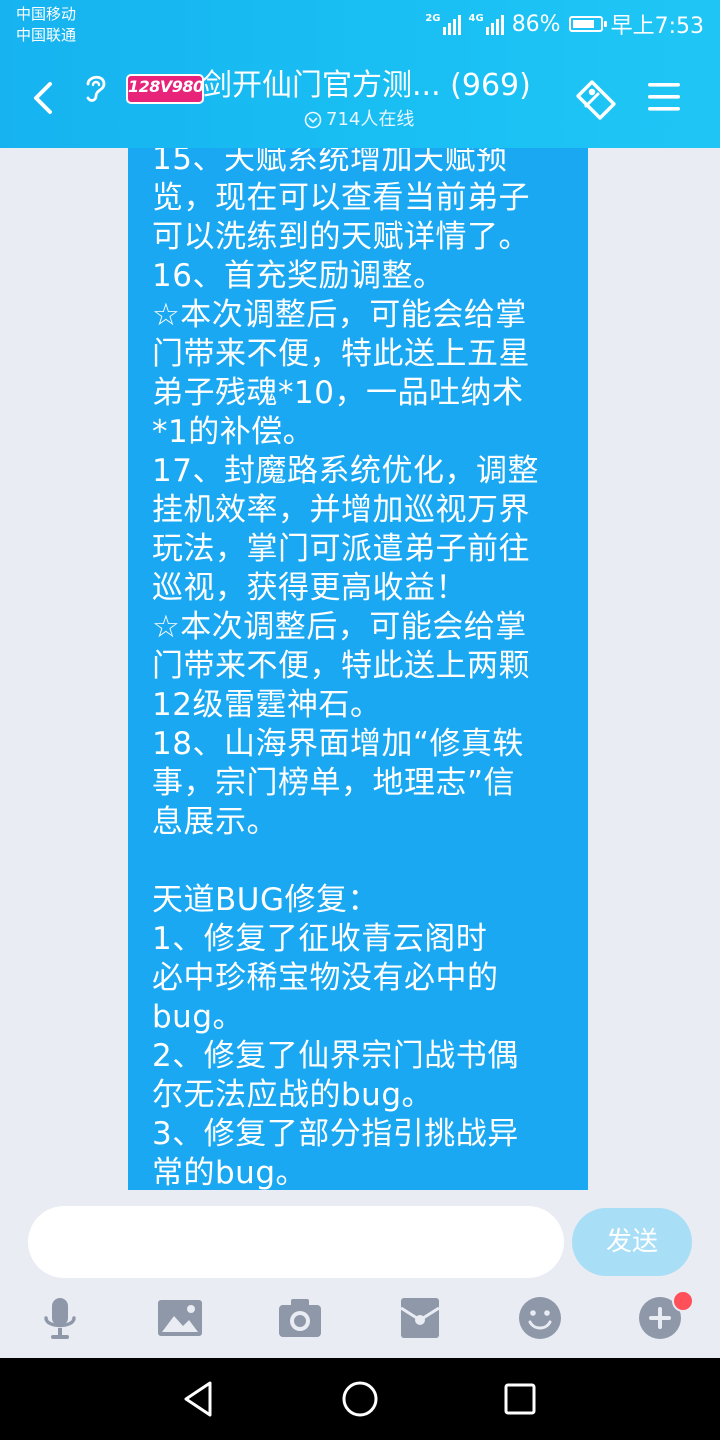  I want to click on online-status: 714人在线, so click(359, 120).